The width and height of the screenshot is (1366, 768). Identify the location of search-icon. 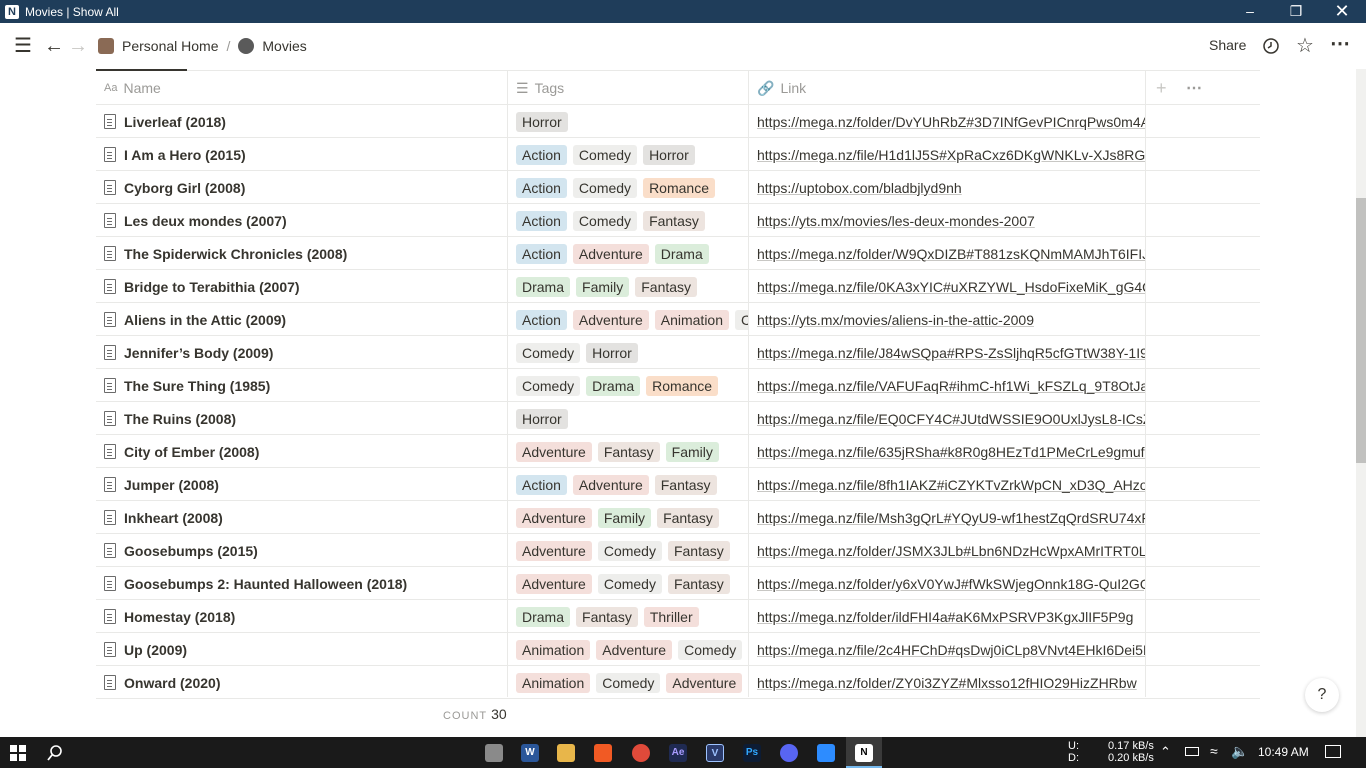
(55, 753).